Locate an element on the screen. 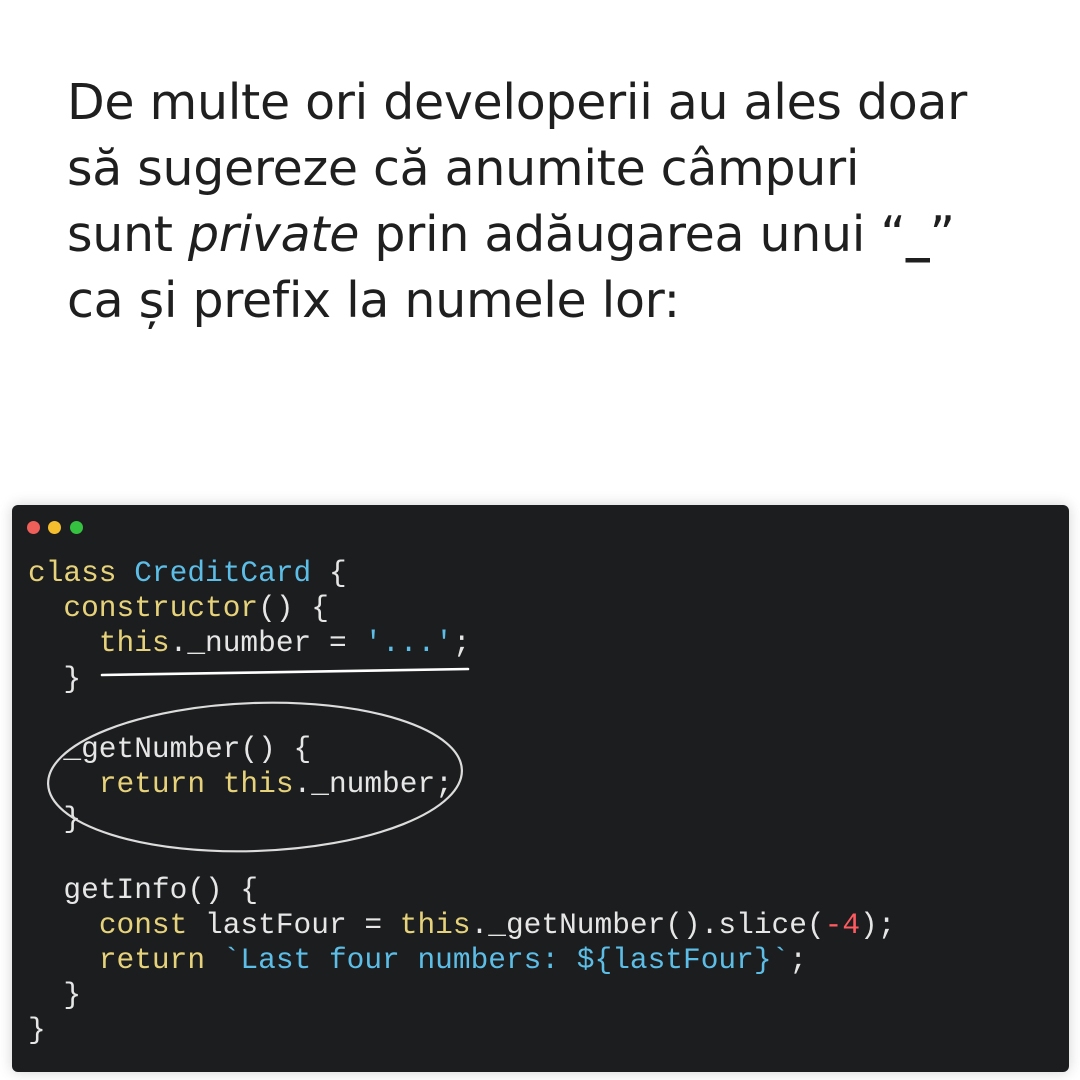 Image resolution: width=1080 pixels, height=1080 pixels. string-literal: '...' is located at coordinates (408, 643).